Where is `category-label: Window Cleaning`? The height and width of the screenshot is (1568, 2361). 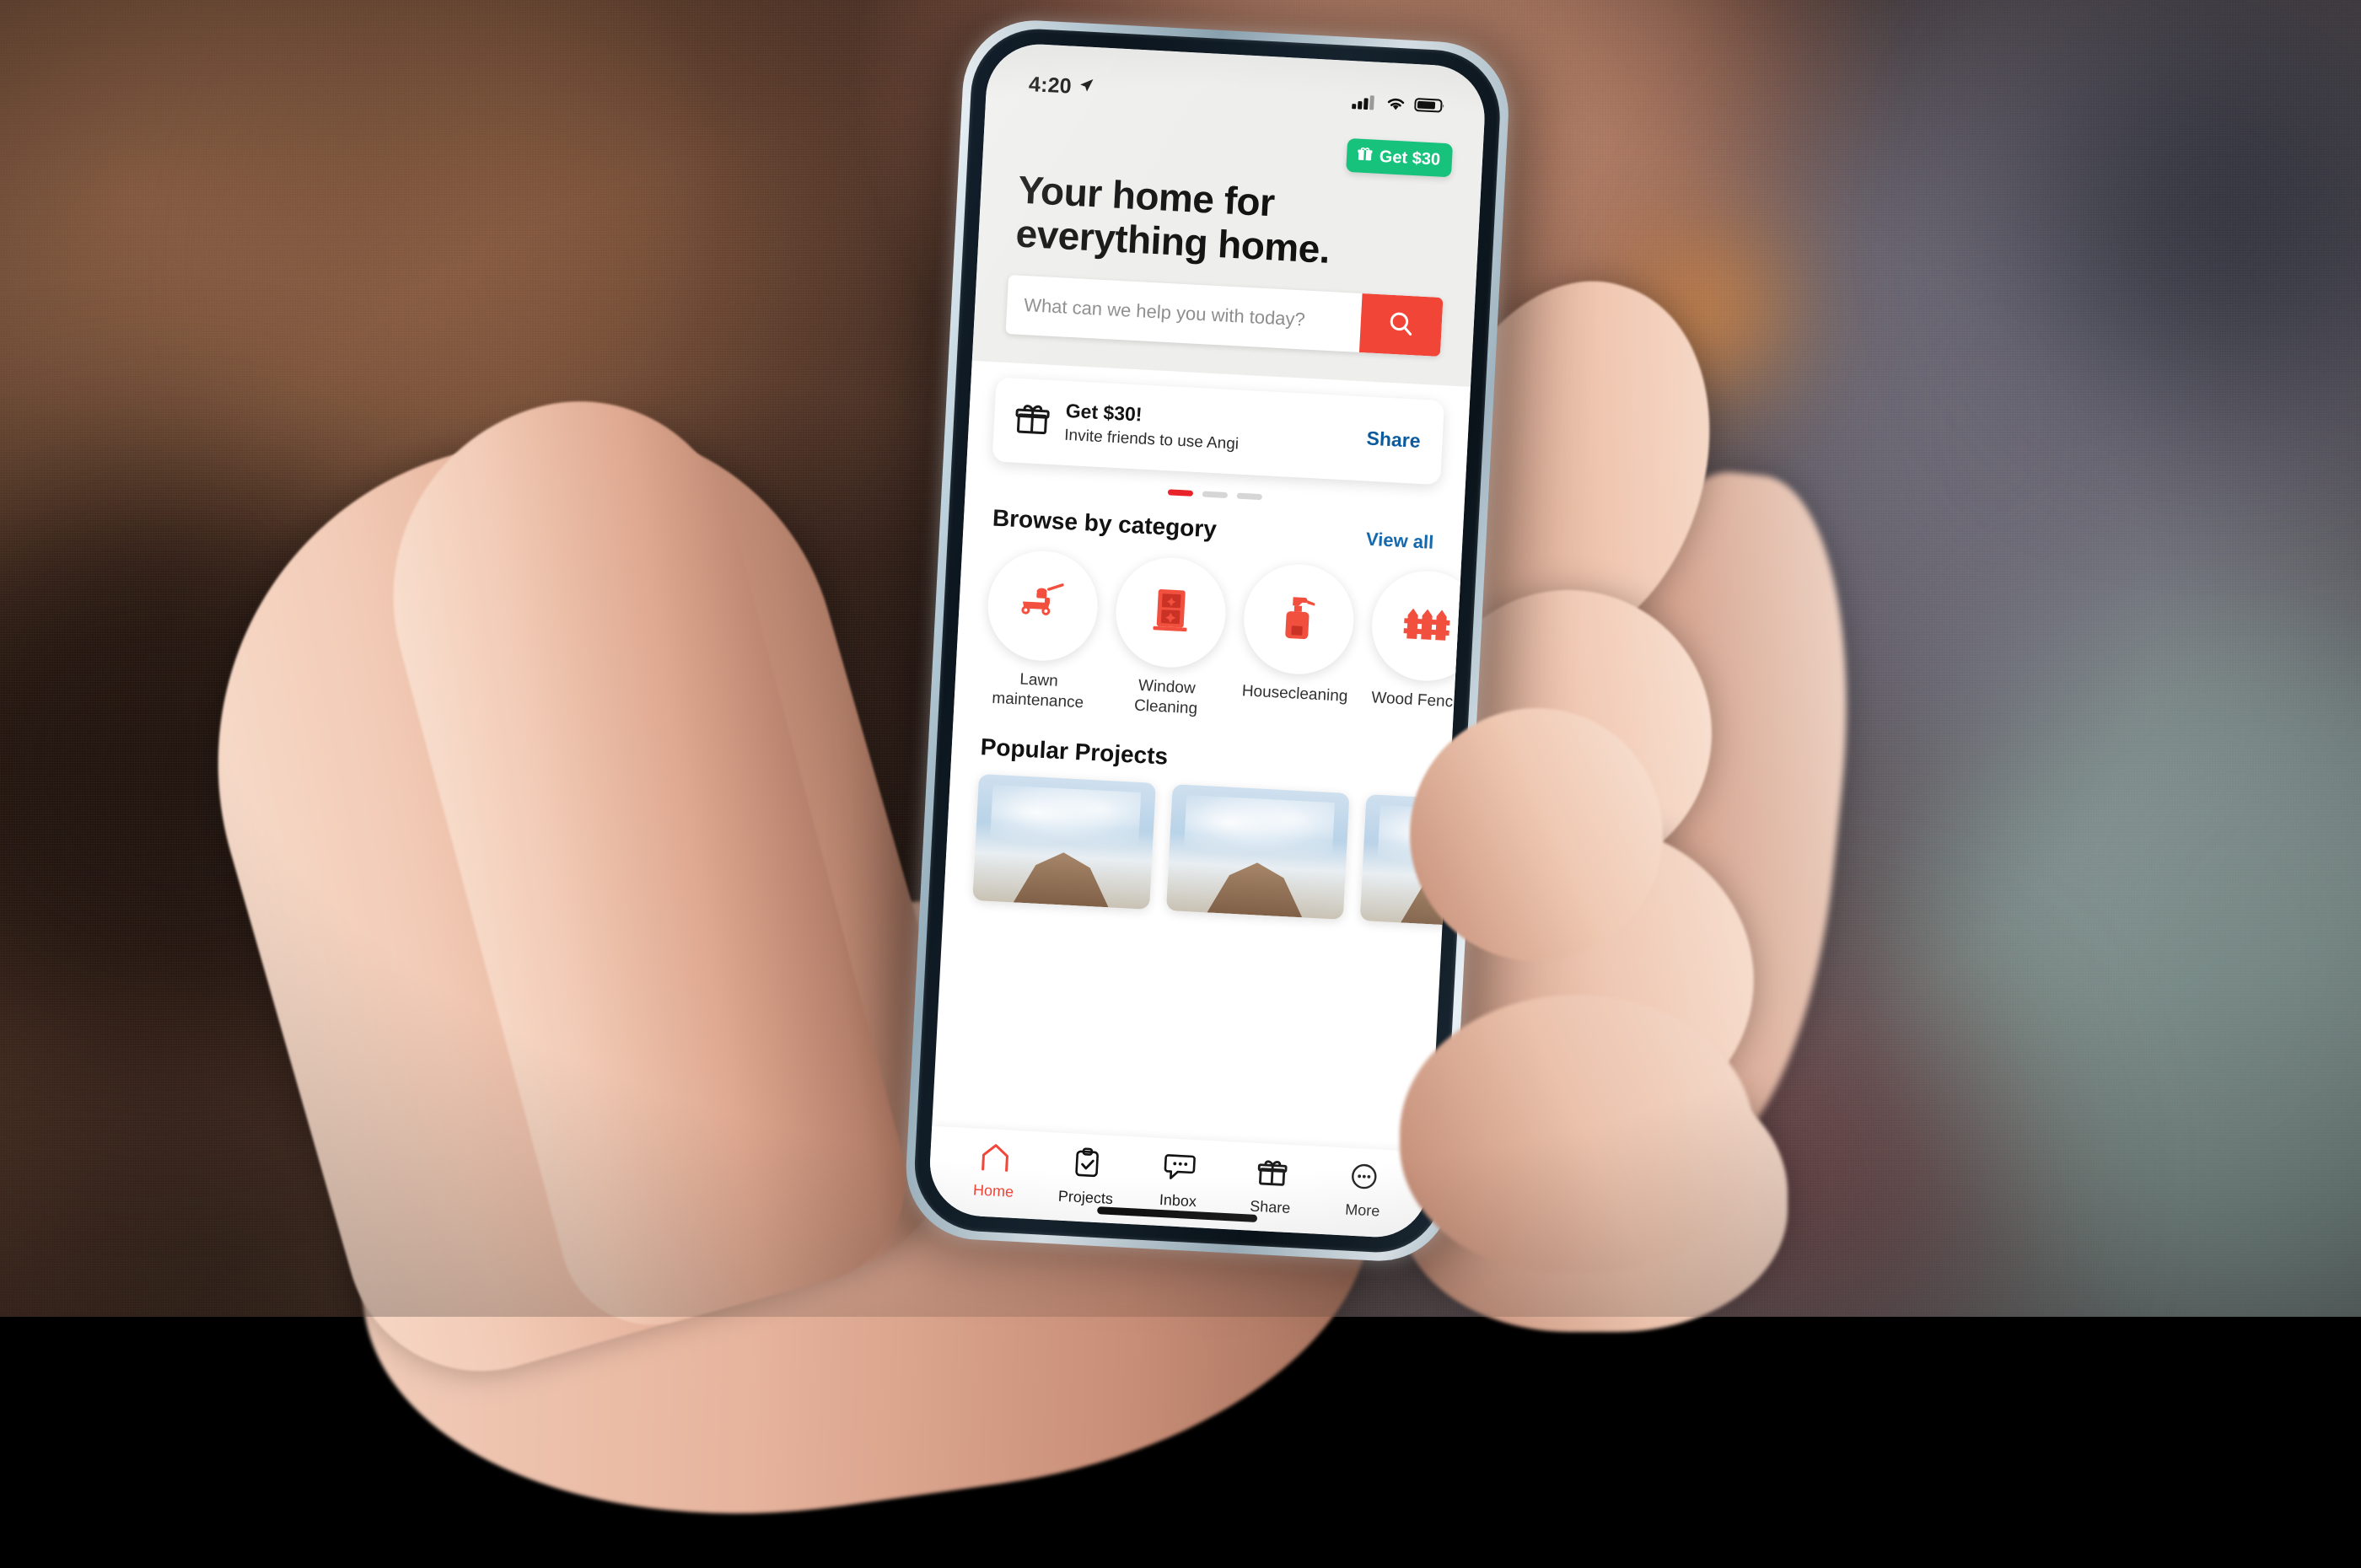
category-label: Window Cleaning is located at coordinates (1166, 698).